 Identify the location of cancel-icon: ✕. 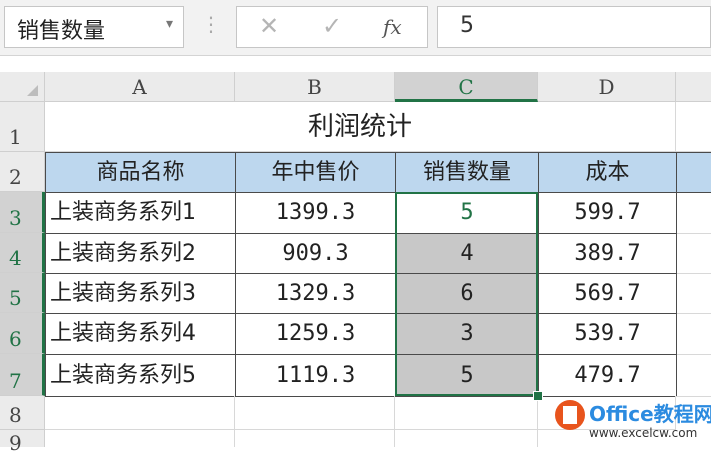
(269, 26).